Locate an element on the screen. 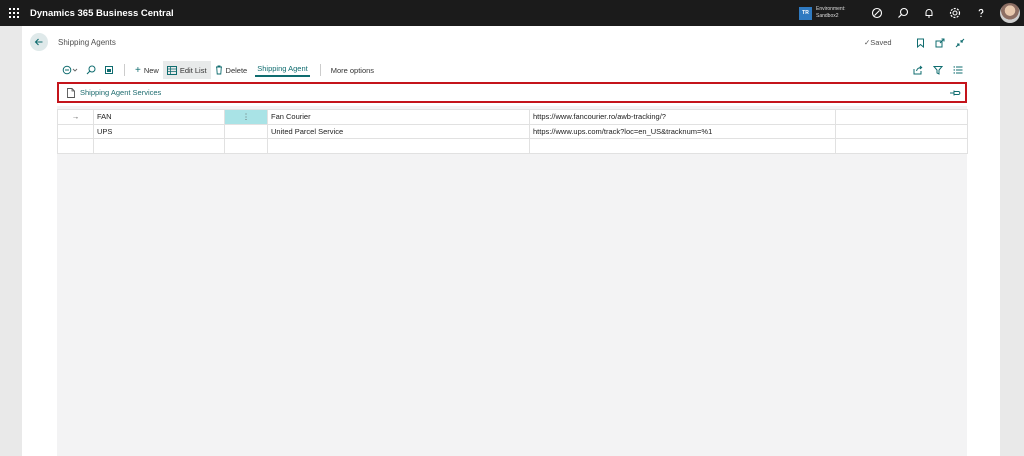  delete-label: Delete is located at coordinates (236, 70).